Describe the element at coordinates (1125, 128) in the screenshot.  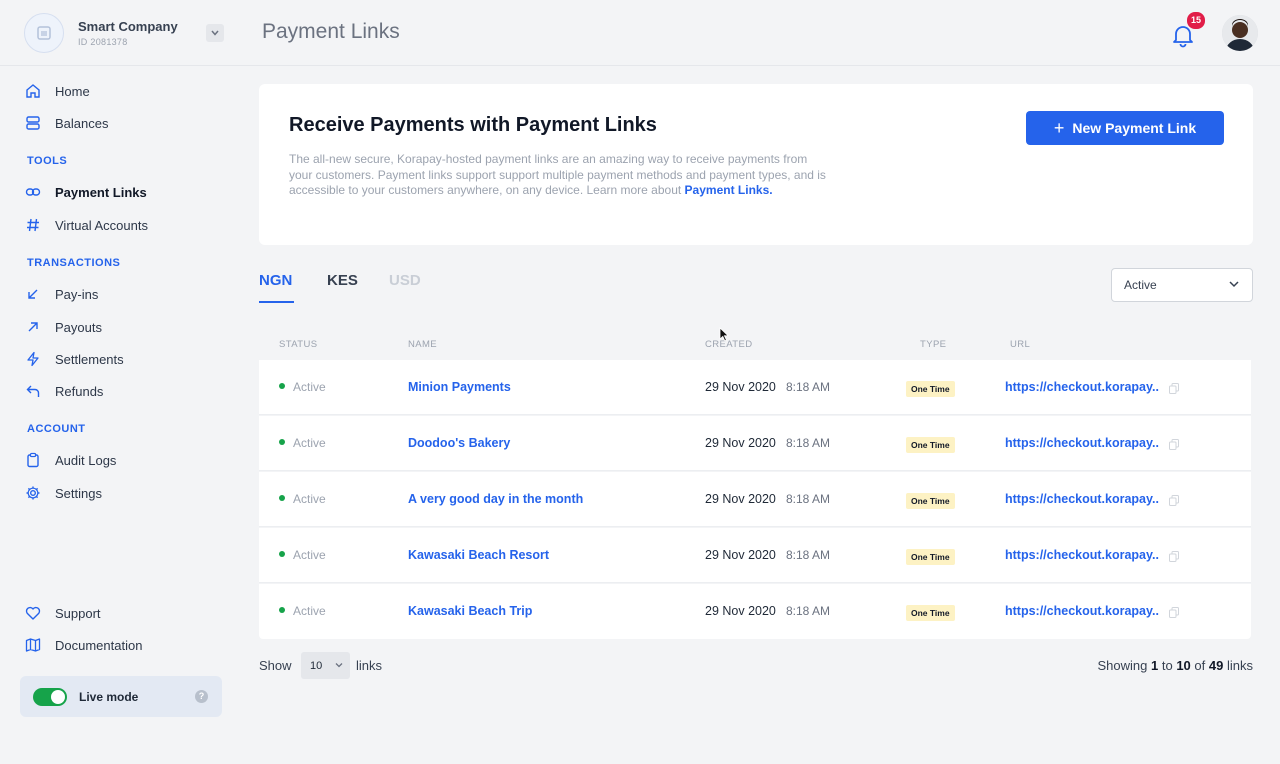
I see `new-payment-link-button: + New Payment Link` at that location.